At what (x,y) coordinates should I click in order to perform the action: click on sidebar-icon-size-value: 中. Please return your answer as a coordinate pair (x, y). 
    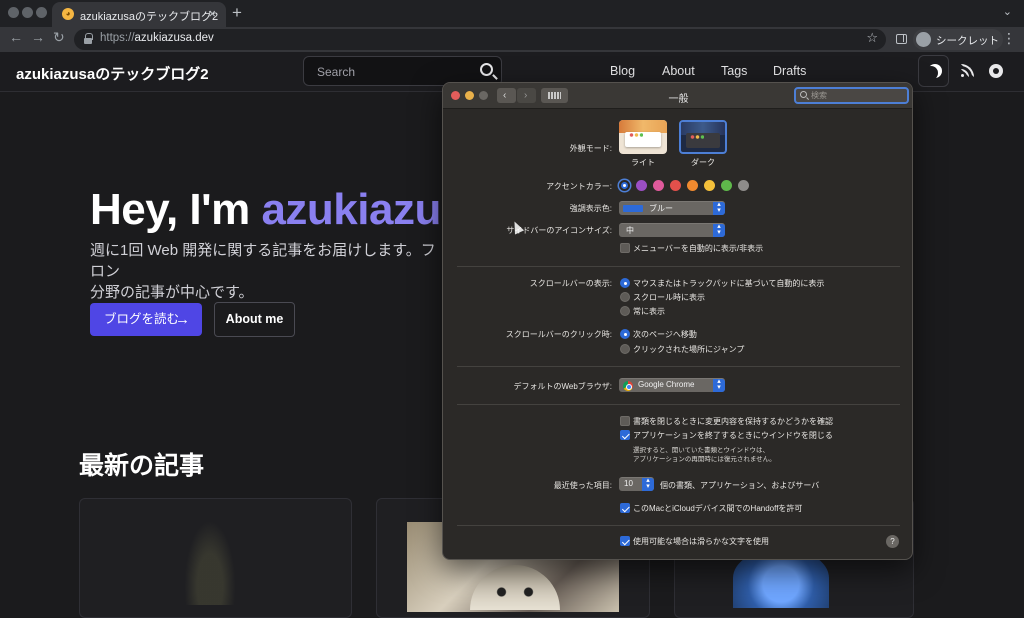
    Looking at the image, I should click on (630, 230).